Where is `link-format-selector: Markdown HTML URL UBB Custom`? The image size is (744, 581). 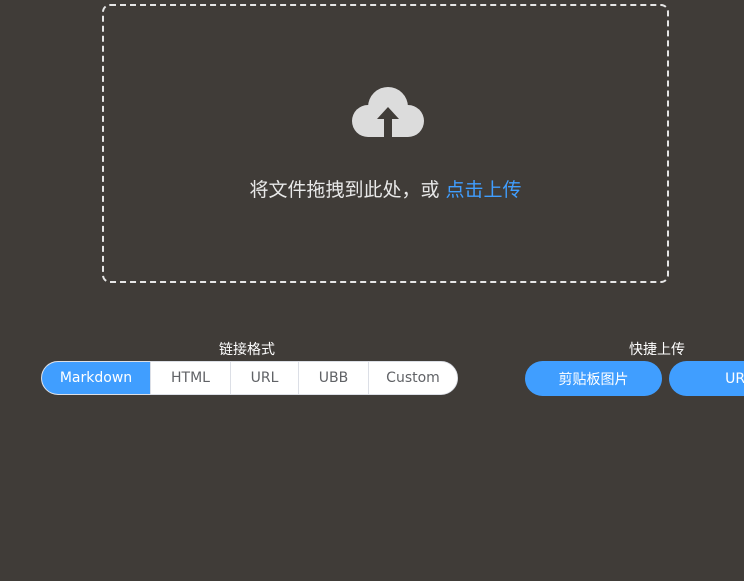 link-format-selector: Markdown HTML URL UBB Custom is located at coordinates (249, 378).